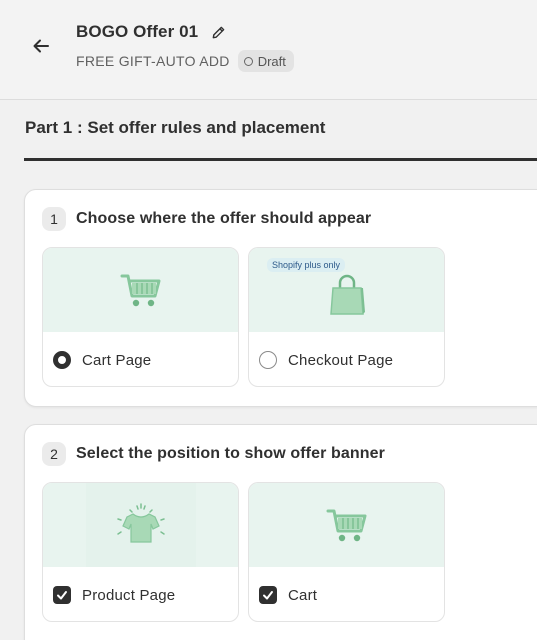 This screenshot has height=640, width=537. I want to click on option-footer: Cart, so click(346, 594).